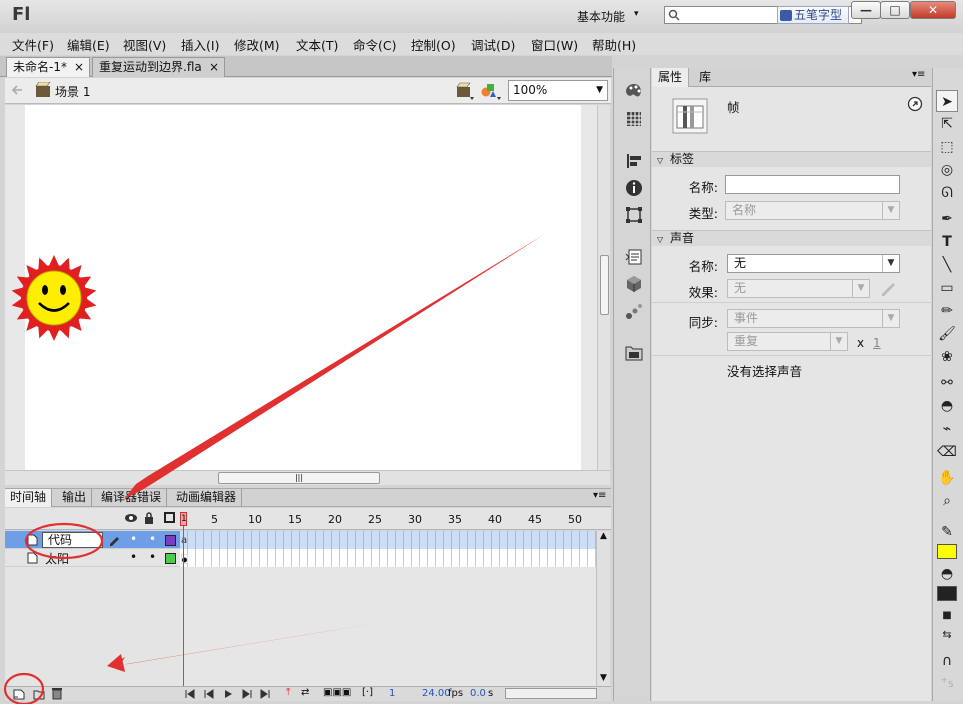  What do you see at coordinates (88, 44) in the screenshot?
I see `menu-edit: 编辑(E)` at bounding box center [88, 44].